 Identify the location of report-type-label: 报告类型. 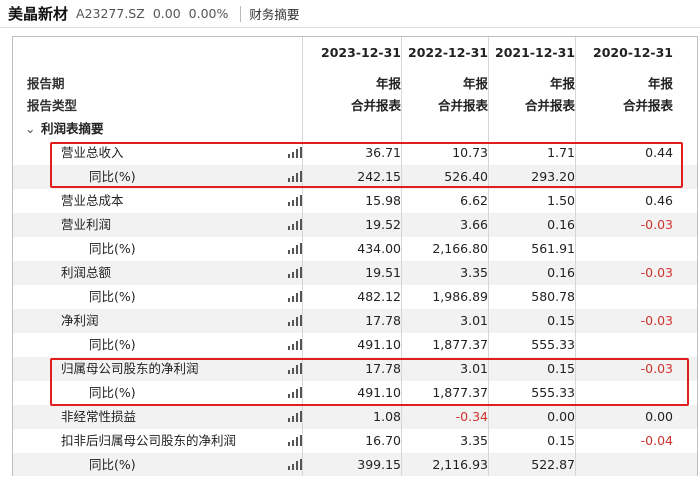
(52, 105).